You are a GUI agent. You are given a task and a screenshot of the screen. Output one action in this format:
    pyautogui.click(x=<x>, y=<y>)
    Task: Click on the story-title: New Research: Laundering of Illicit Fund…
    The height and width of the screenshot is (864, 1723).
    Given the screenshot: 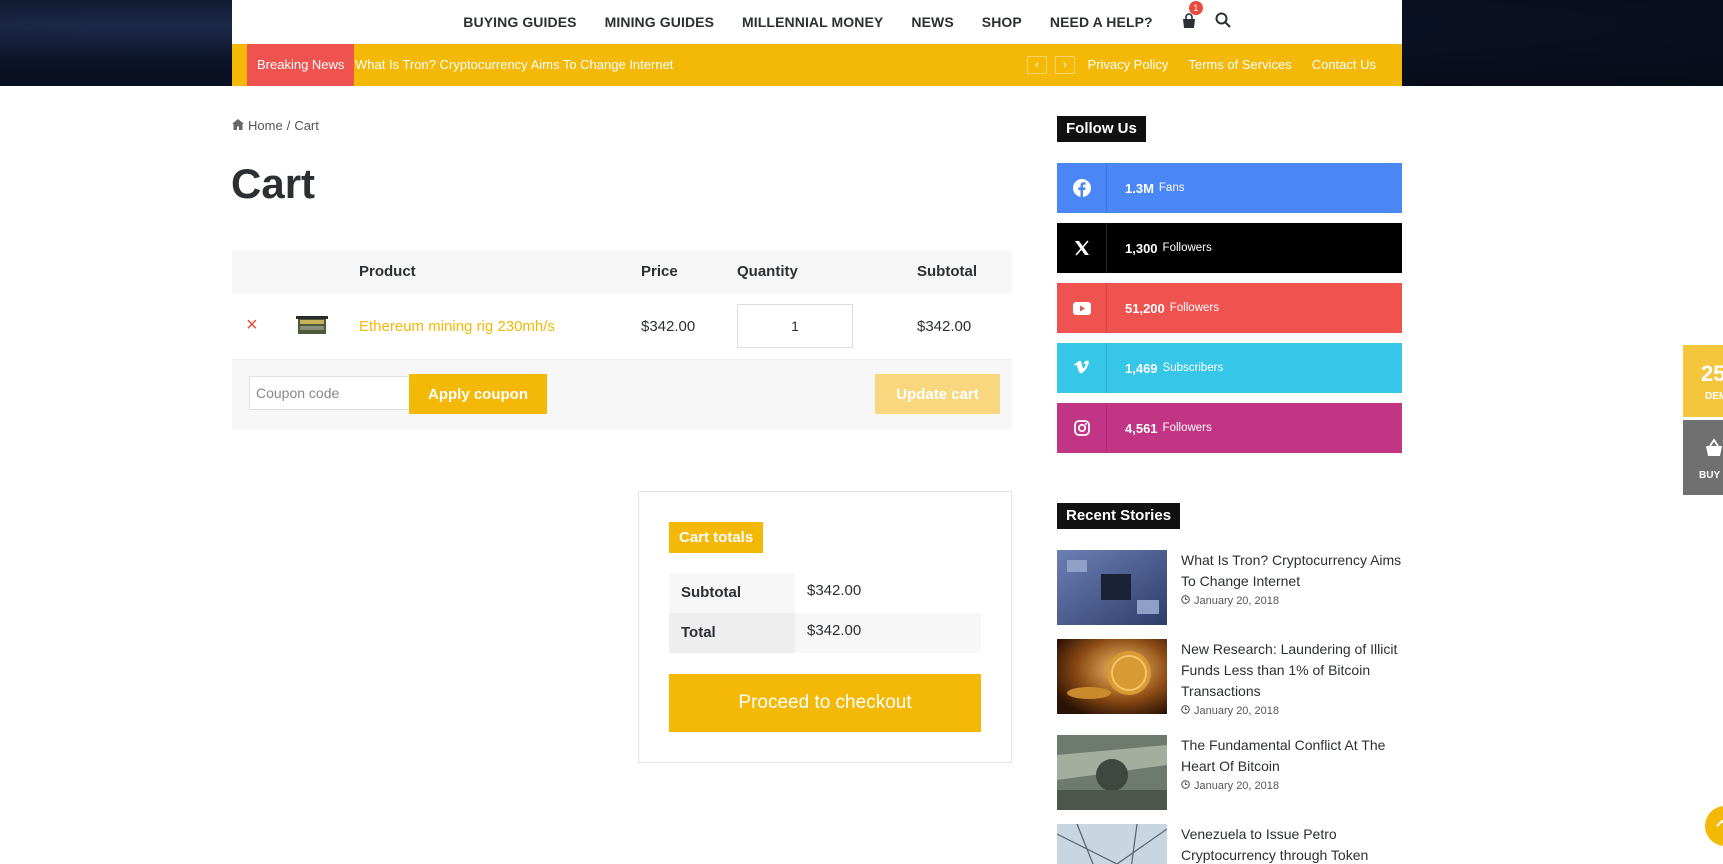 What is the action you would take?
    pyautogui.click(x=1292, y=670)
    